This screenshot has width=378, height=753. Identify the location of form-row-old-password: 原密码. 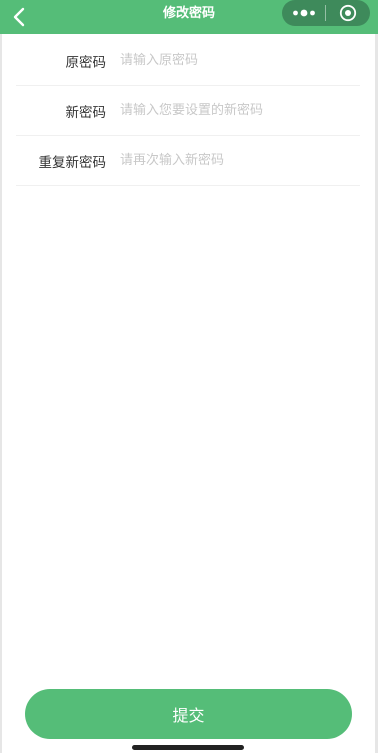
(188, 61).